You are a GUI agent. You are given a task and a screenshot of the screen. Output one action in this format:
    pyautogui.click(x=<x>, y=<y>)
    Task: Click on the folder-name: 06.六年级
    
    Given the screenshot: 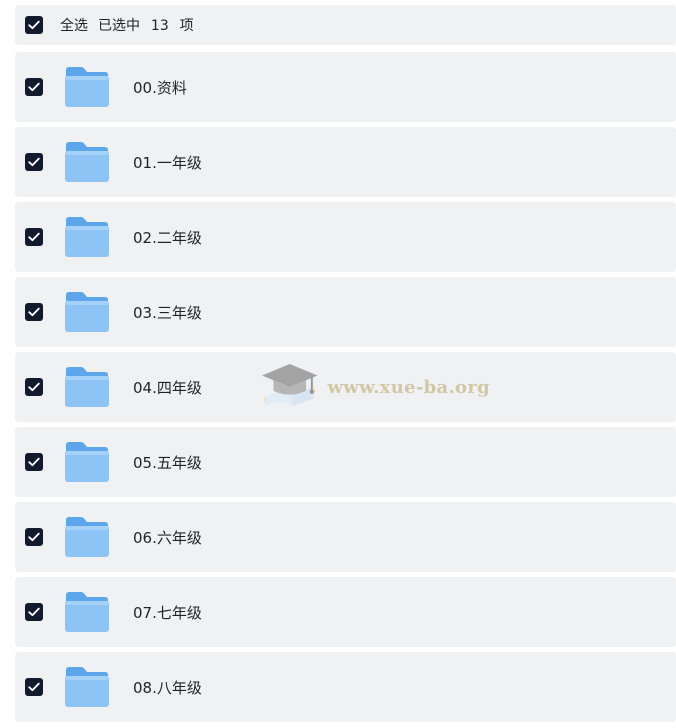 What is the action you would take?
    pyautogui.click(x=167, y=537)
    